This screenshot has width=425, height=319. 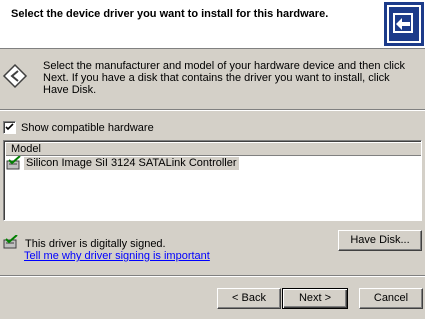 I want to click on back-button: < Back, so click(x=249, y=298).